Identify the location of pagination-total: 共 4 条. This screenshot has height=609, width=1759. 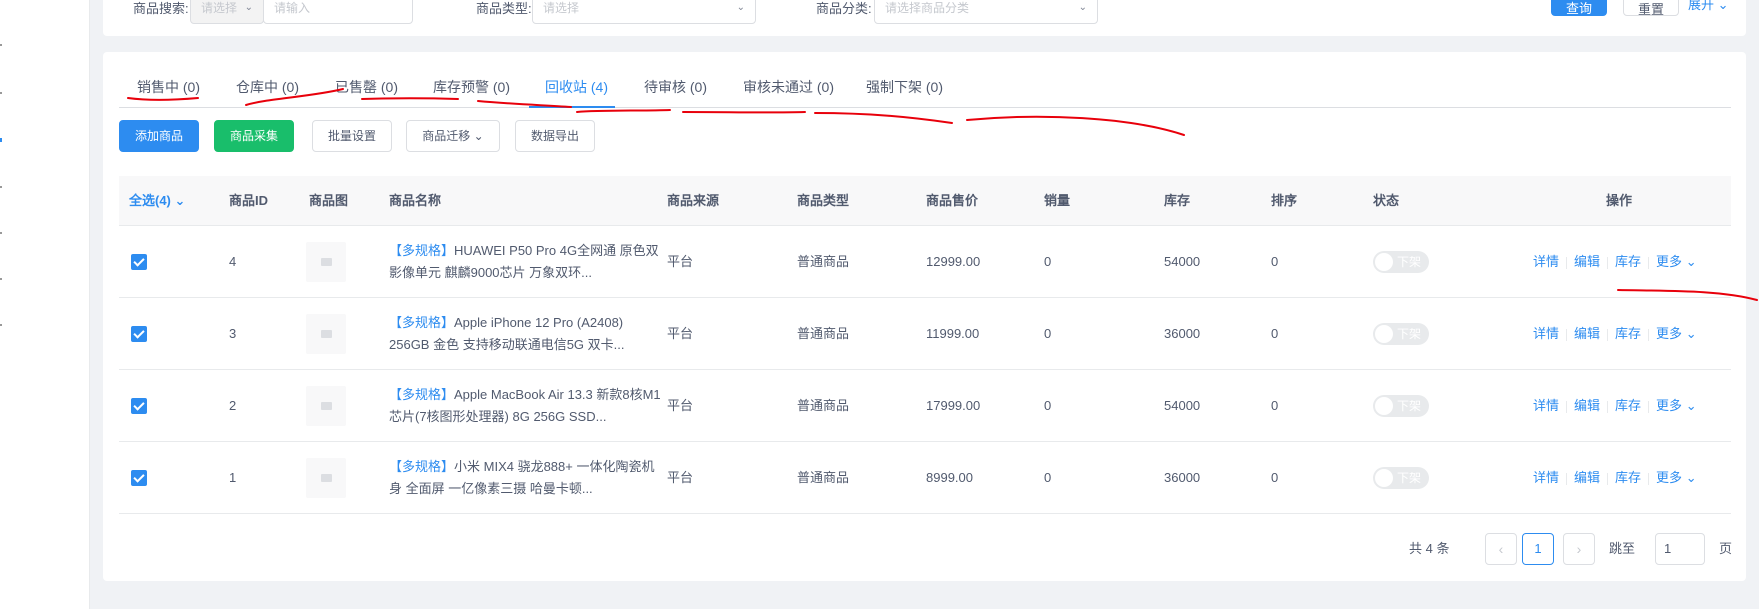
(1429, 548).